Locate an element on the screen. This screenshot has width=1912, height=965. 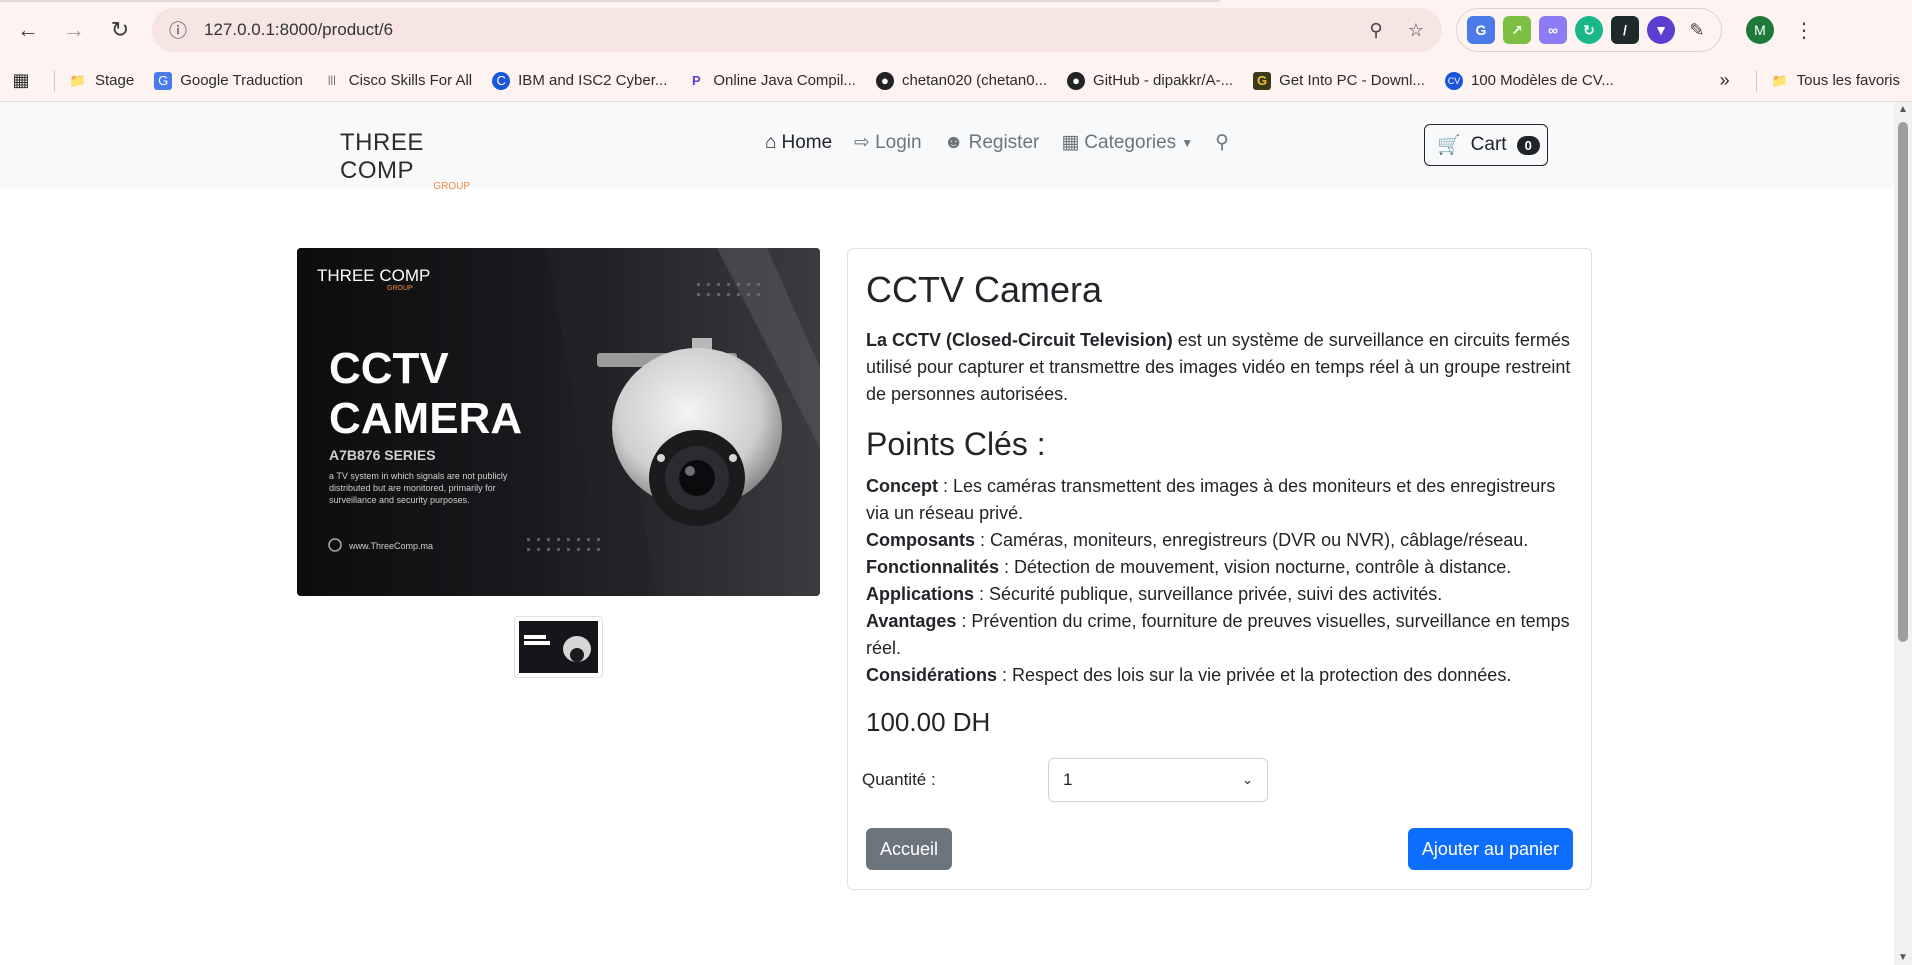
back-button: ← is located at coordinates (28, 30).